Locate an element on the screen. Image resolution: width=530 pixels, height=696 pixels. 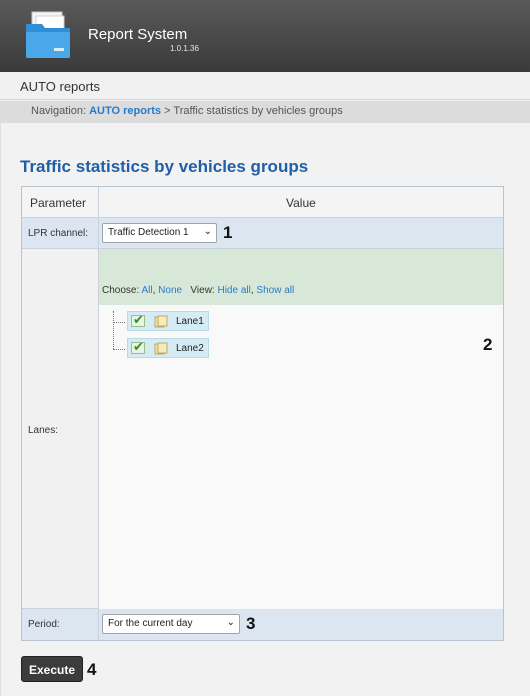
app-title: Report System is located at coordinates (138, 34).